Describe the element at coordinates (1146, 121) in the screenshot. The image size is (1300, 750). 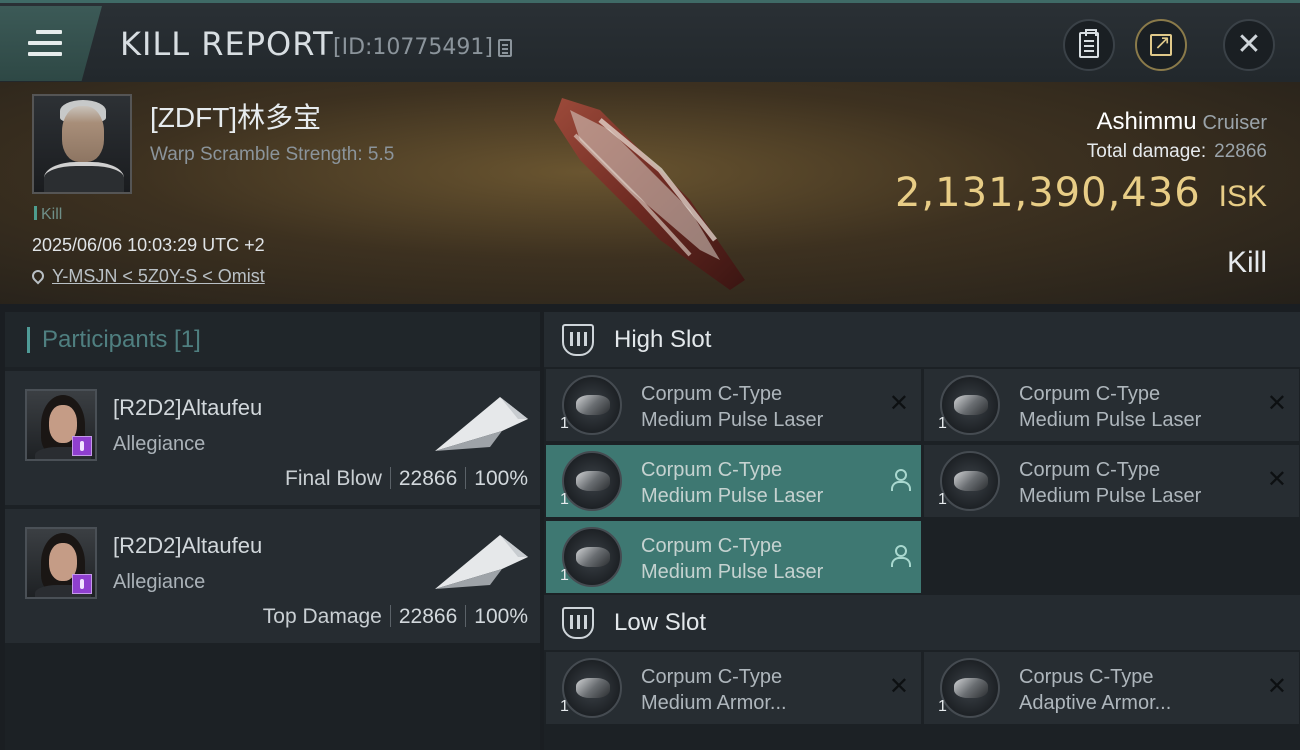
I see `ship-type: Ashimmu` at that location.